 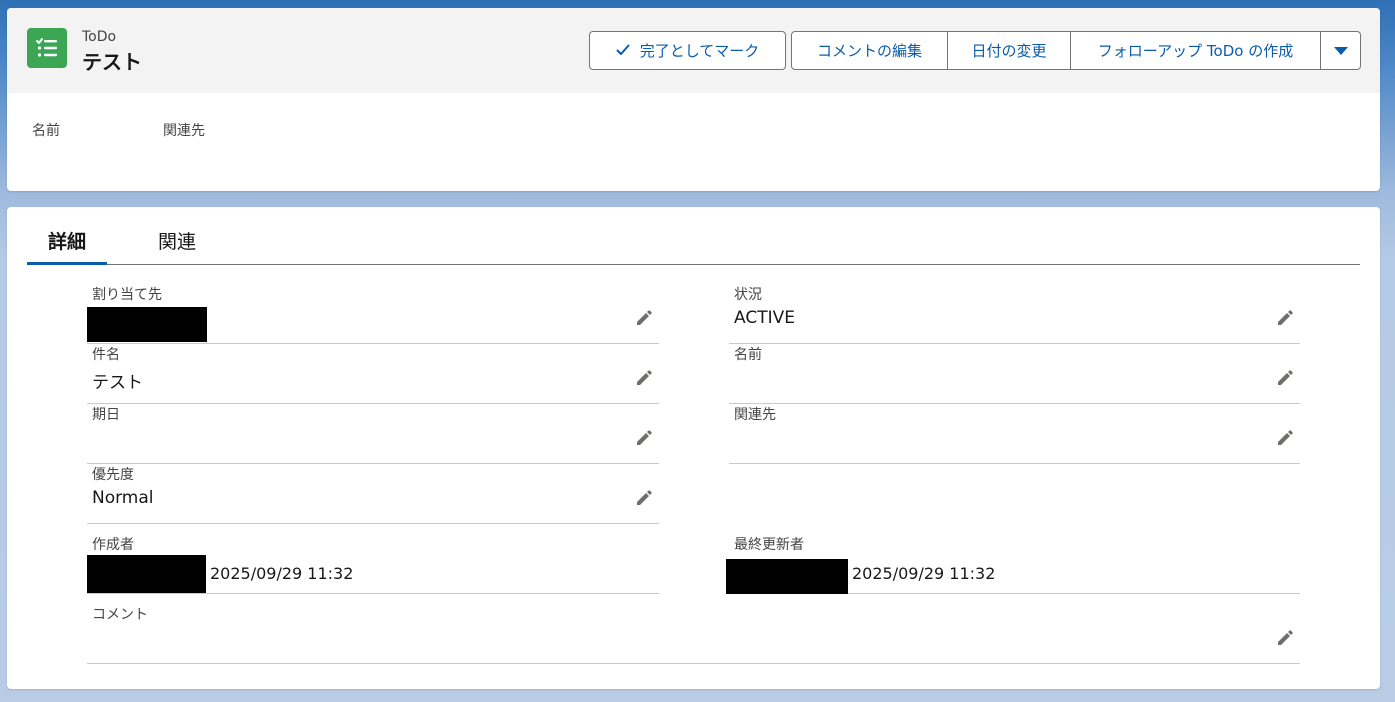 What do you see at coordinates (177, 245) in the screenshot?
I see `tab-related: 関連` at bounding box center [177, 245].